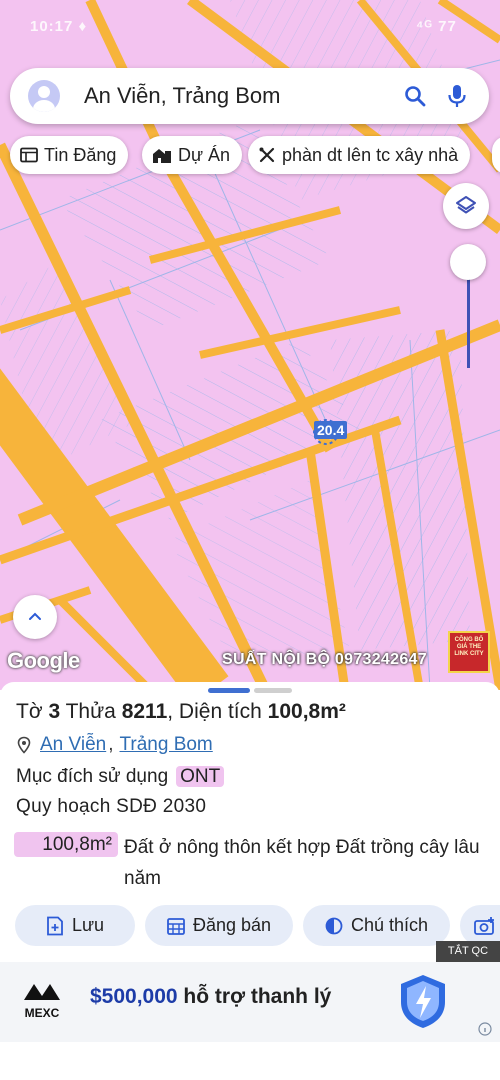  What do you see at coordinates (240, 96) in the screenshot?
I see `search-query: An Viễn, Trảng Bom` at bounding box center [240, 96].